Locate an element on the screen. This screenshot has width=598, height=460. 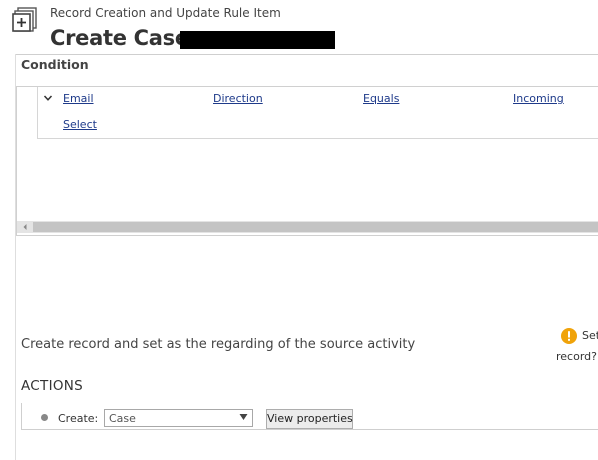
condition-row-divider is located at coordinates (317, 138).